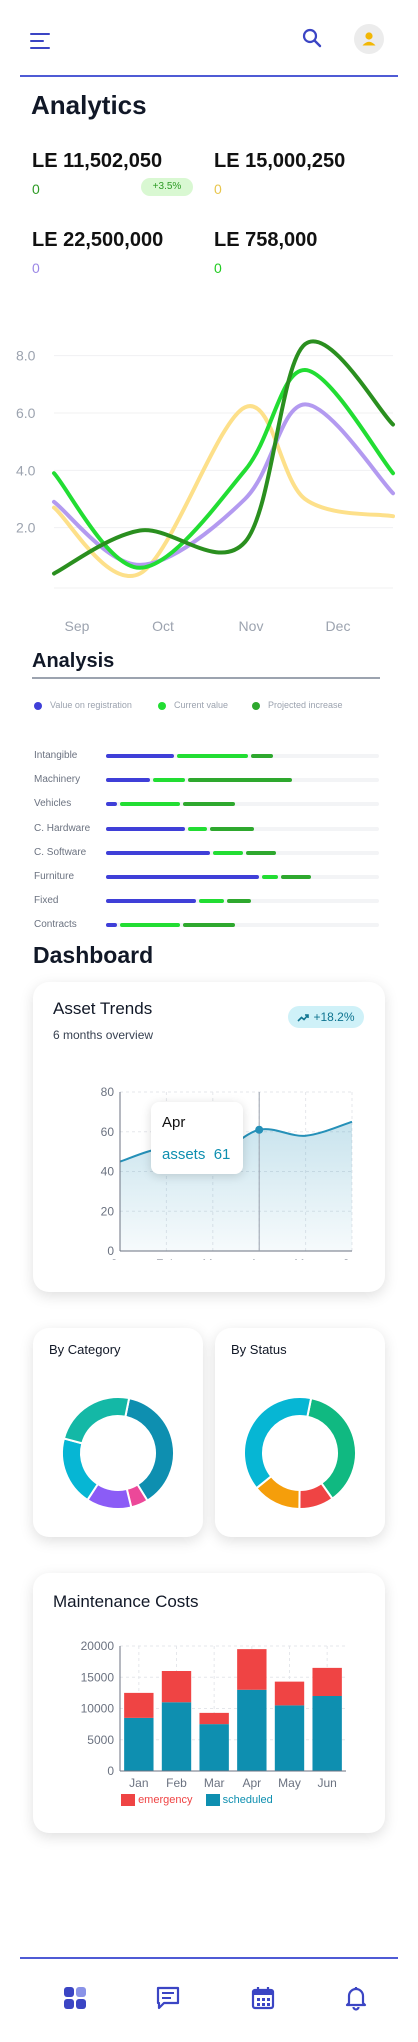 The image size is (418, 2042). I want to click on y-tick-label: 20000, so click(98, 1646).